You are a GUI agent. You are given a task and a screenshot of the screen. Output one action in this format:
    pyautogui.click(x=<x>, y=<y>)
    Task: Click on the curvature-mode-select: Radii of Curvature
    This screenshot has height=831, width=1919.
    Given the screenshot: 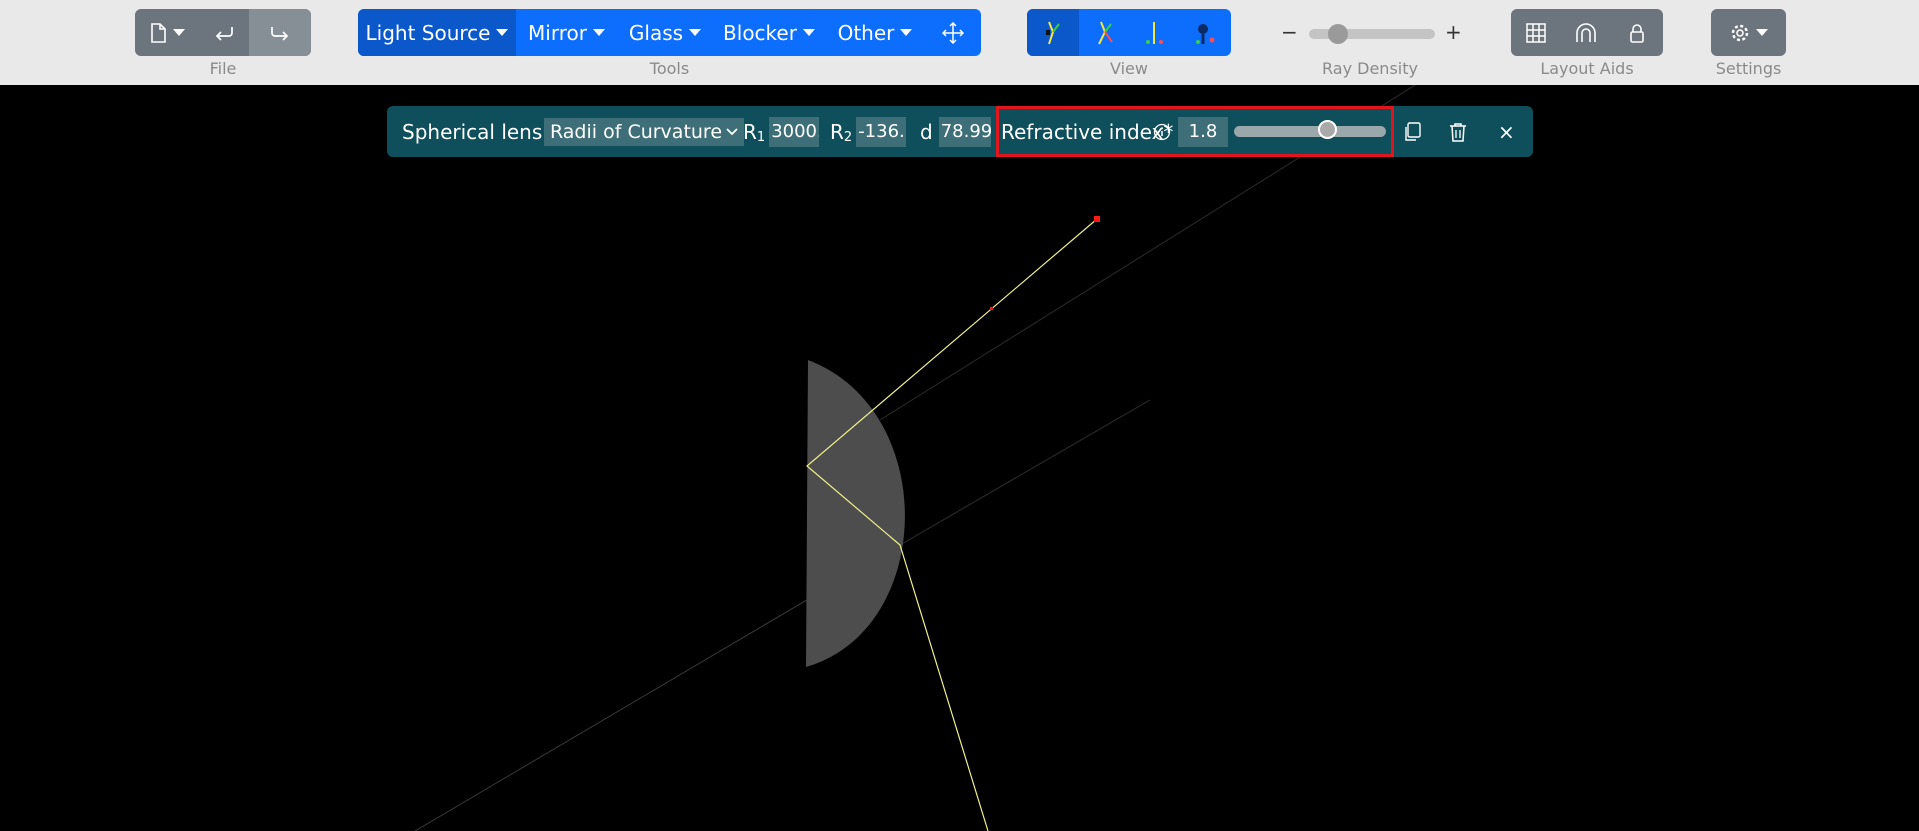 What is the action you would take?
    pyautogui.click(x=644, y=131)
    